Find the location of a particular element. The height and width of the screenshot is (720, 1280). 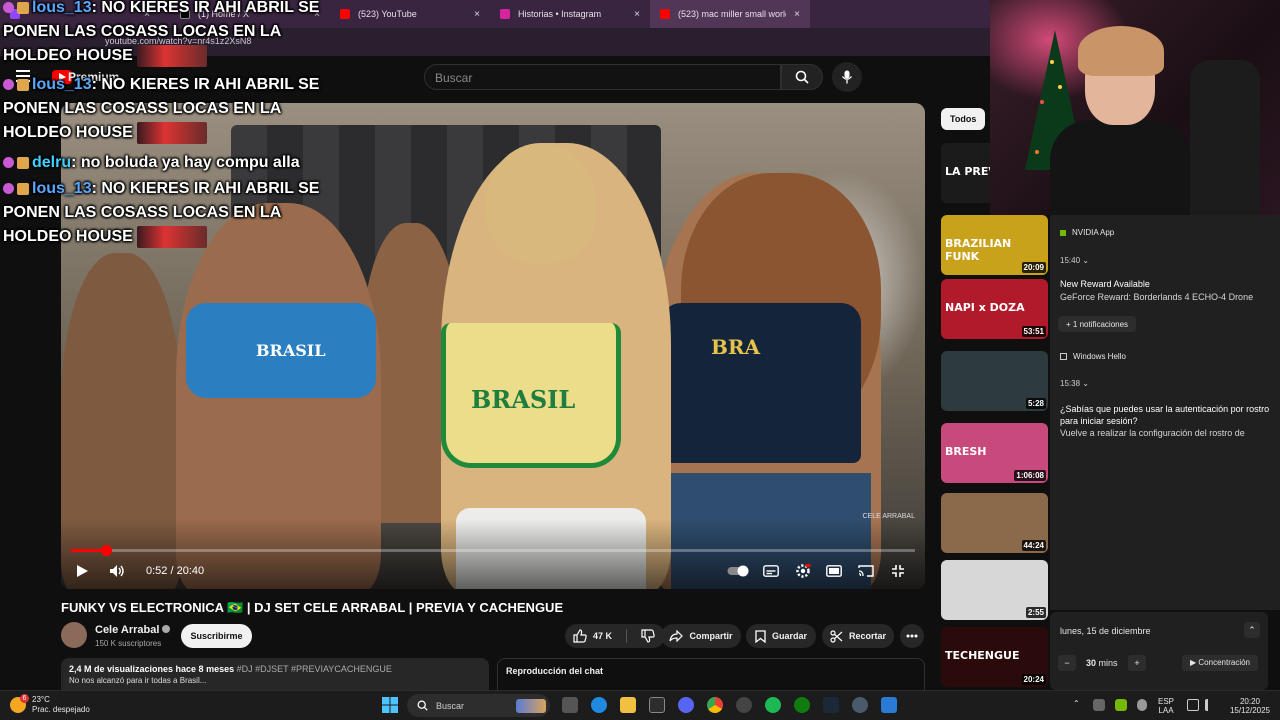

save-button: Guardar is located at coordinates (781, 636).